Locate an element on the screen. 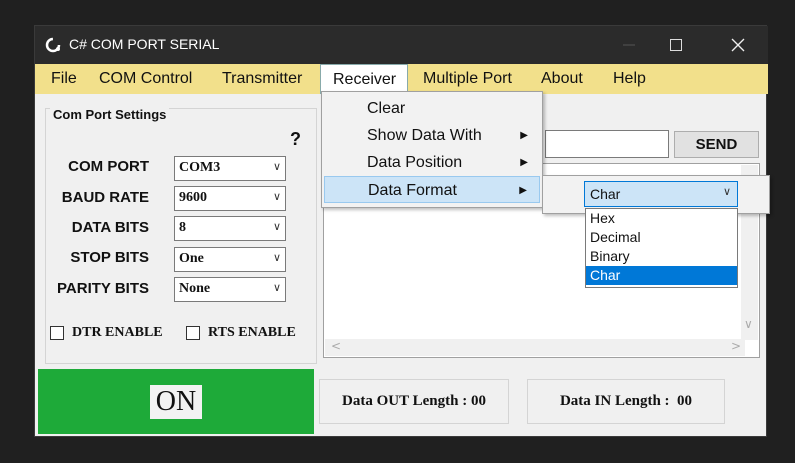 This screenshot has width=795, height=463. scroll-left-icon: < is located at coordinates (336, 346).